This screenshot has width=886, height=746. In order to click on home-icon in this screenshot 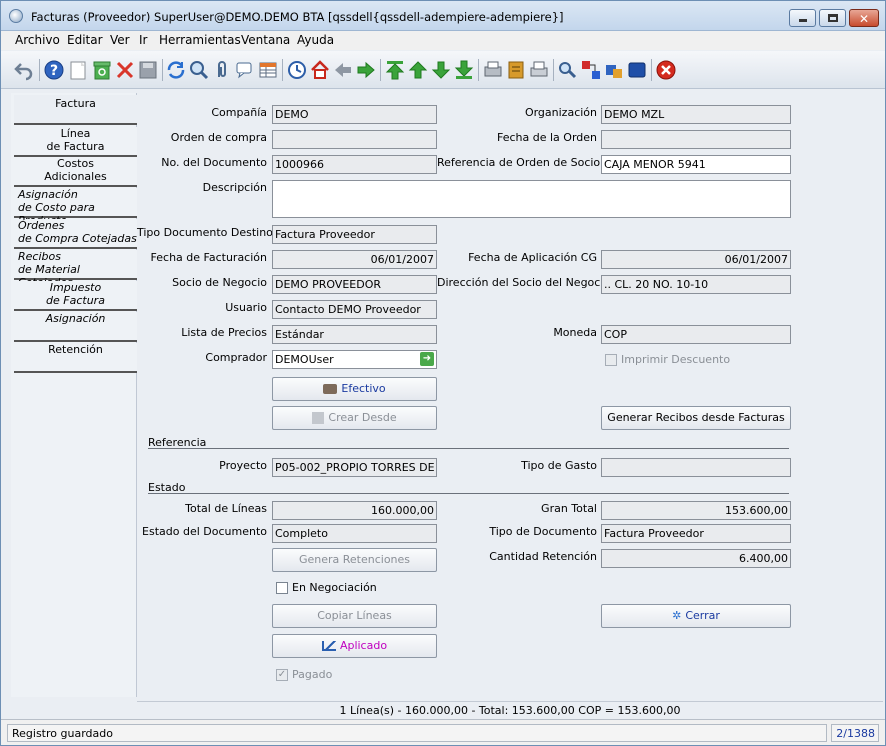, I will do `click(320, 70)`.